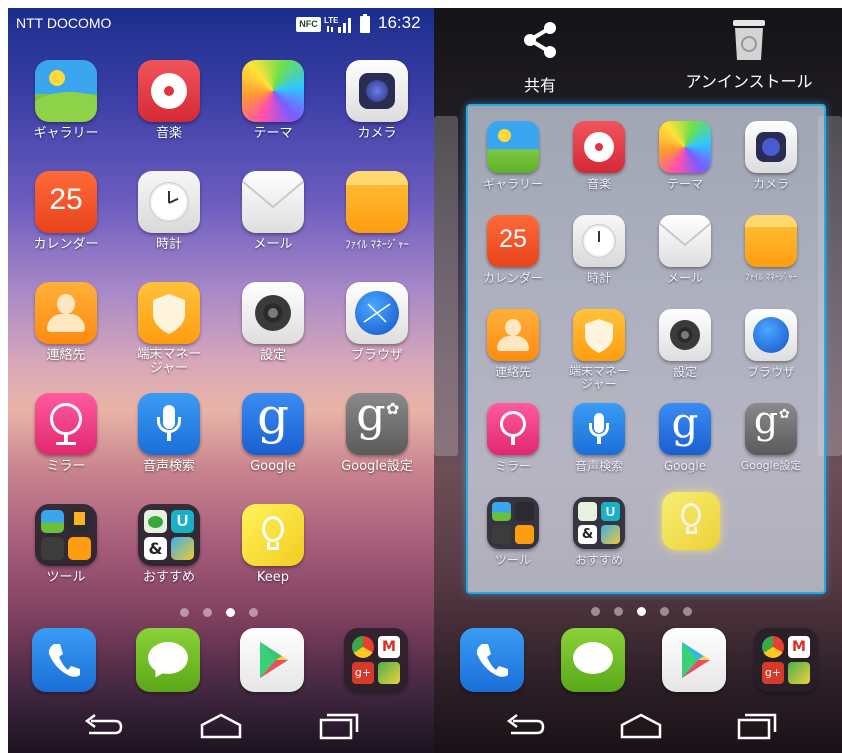  What do you see at coordinates (684, 184) in the screenshot?
I see `app-label: テーマ` at bounding box center [684, 184].